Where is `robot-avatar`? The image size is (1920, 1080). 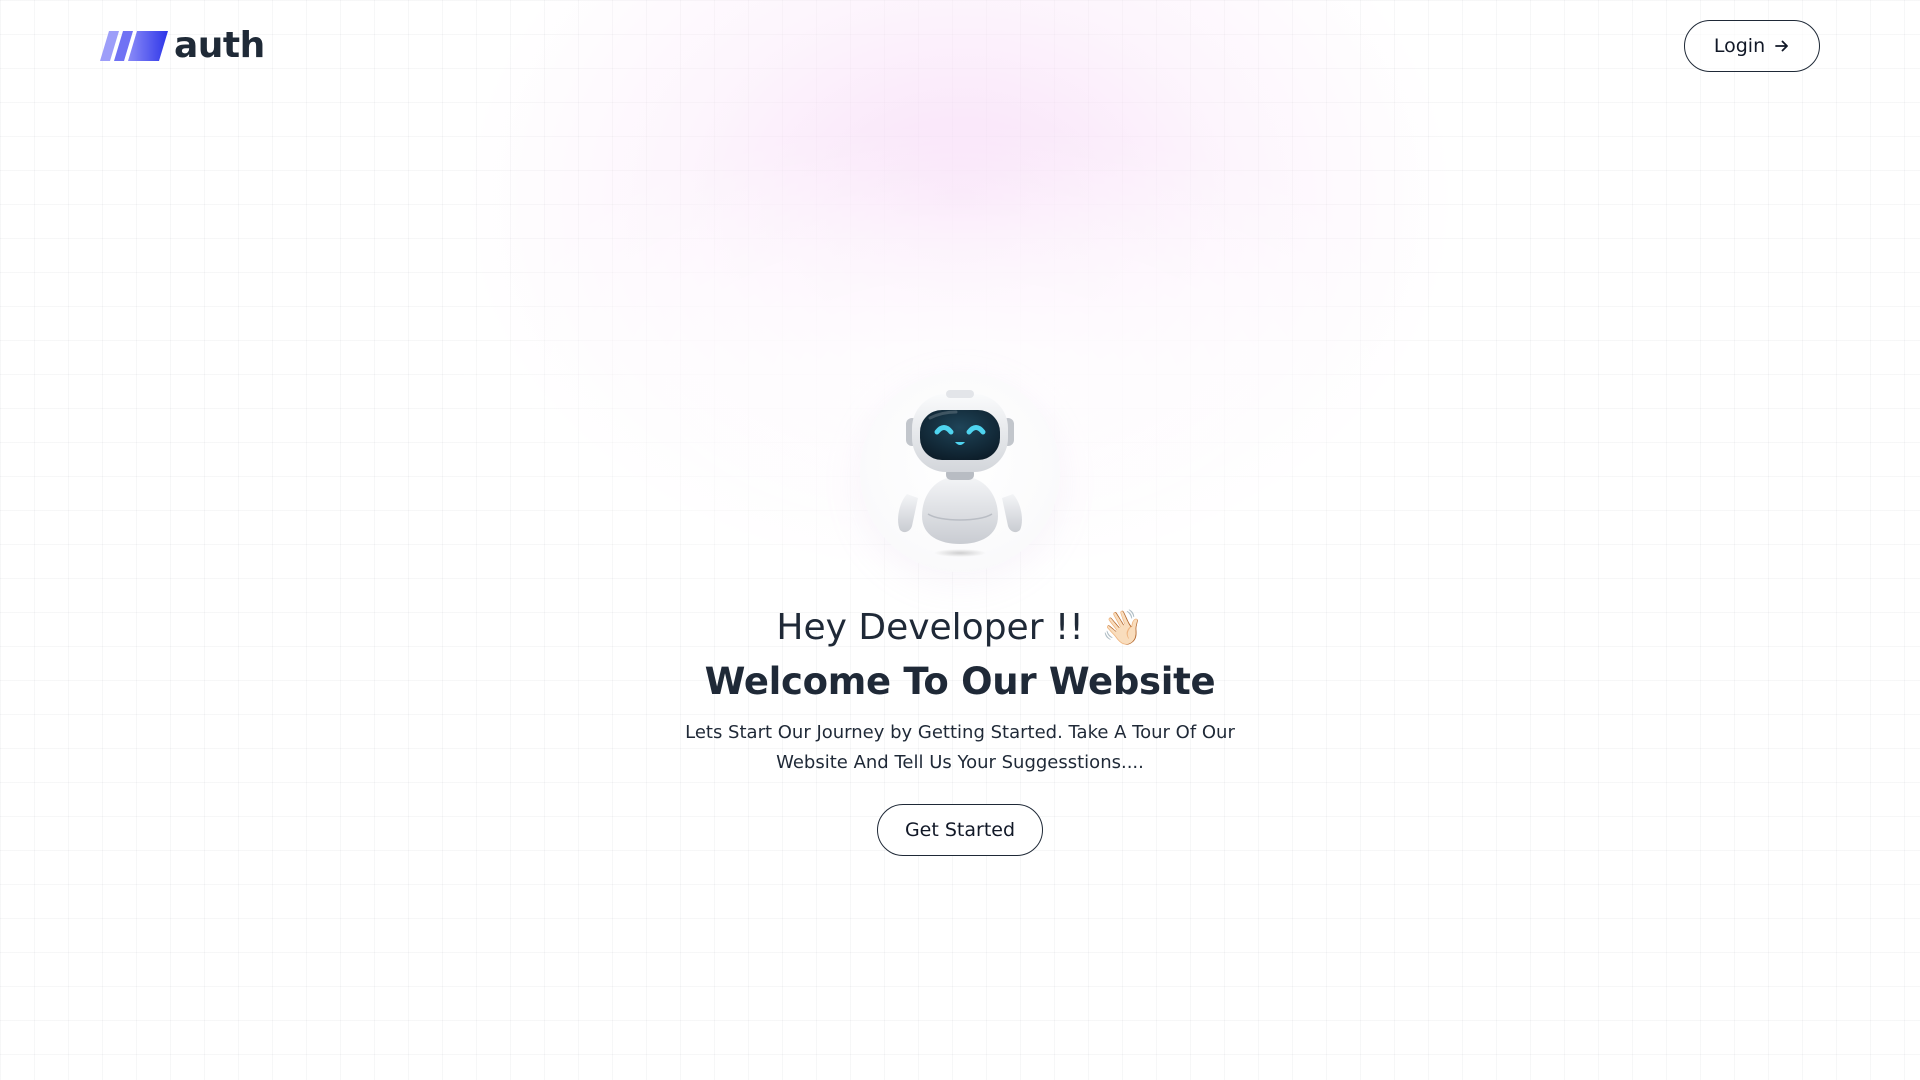 robot-avatar is located at coordinates (960, 472).